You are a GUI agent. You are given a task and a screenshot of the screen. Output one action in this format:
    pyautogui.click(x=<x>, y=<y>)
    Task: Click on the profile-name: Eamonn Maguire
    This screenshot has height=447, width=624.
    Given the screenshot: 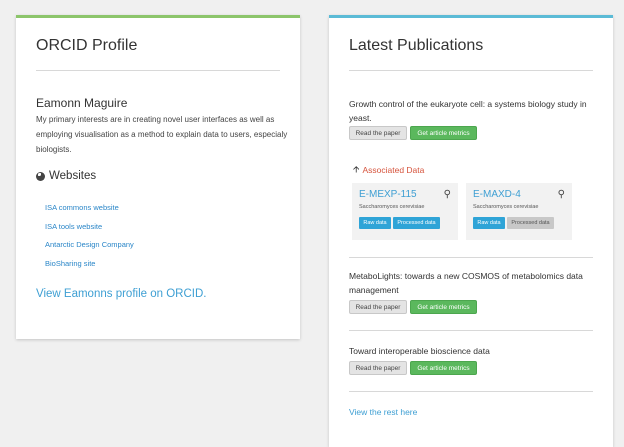 What is the action you would take?
    pyautogui.click(x=82, y=103)
    